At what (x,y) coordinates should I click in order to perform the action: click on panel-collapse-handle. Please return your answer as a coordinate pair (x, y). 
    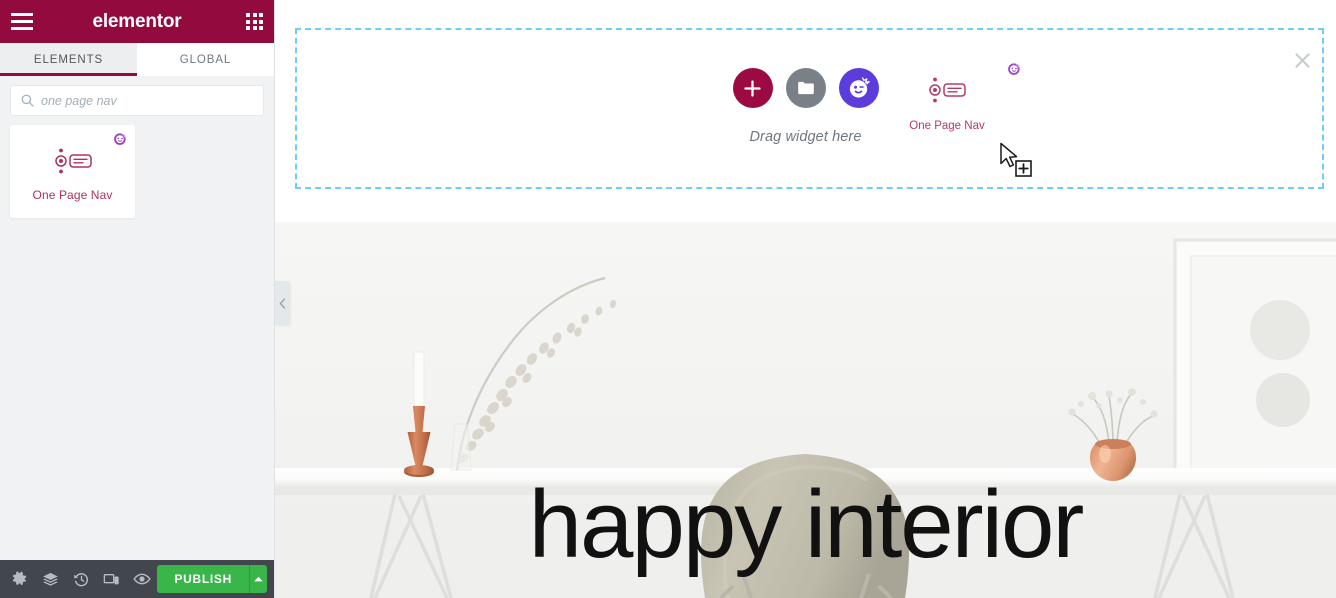
    Looking at the image, I should click on (282, 303).